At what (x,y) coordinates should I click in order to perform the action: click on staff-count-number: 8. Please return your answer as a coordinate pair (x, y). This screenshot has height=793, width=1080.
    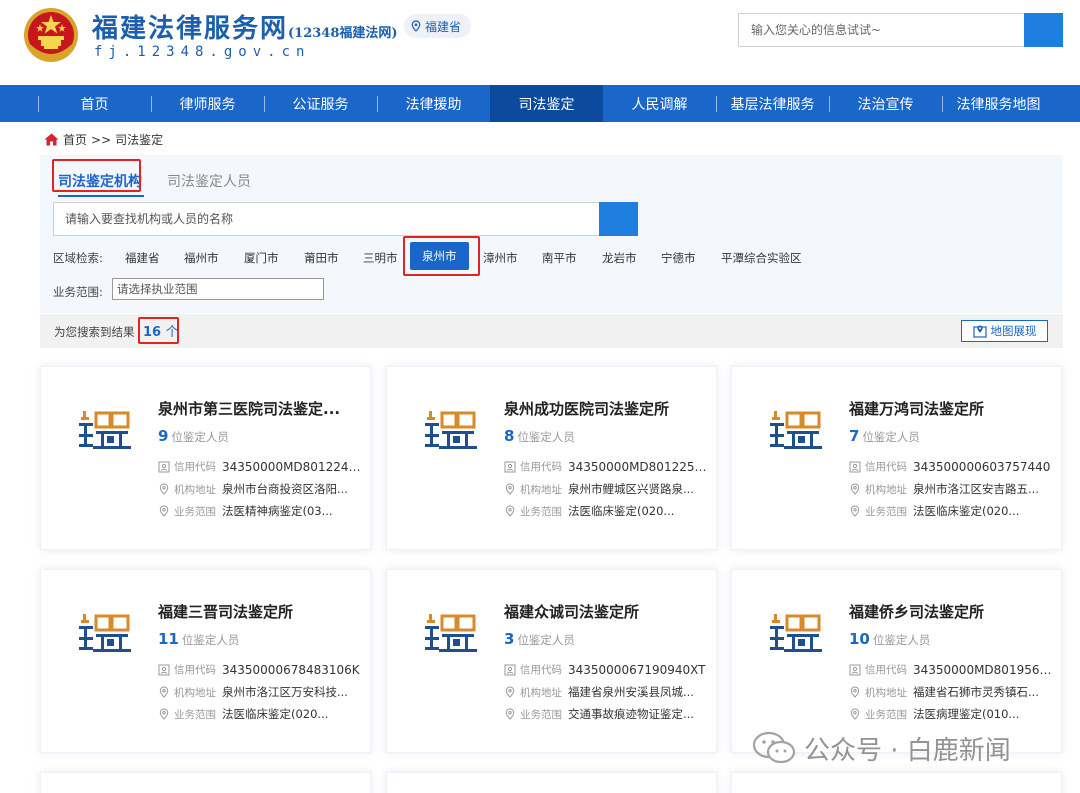
    Looking at the image, I should click on (509, 436).